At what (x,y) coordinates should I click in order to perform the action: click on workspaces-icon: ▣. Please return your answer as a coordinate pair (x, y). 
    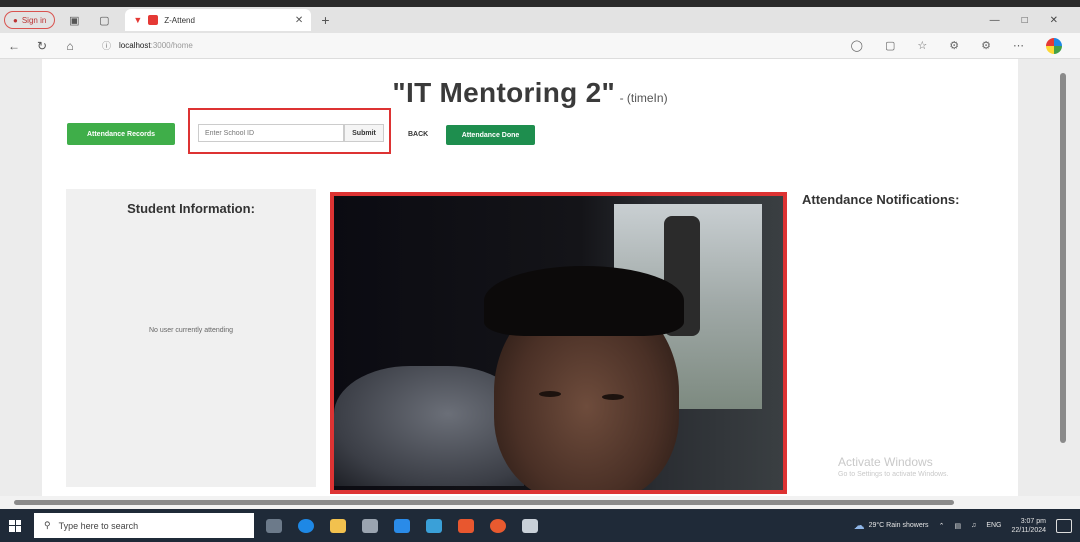
    Looking at the image, I should click on (74, 20).